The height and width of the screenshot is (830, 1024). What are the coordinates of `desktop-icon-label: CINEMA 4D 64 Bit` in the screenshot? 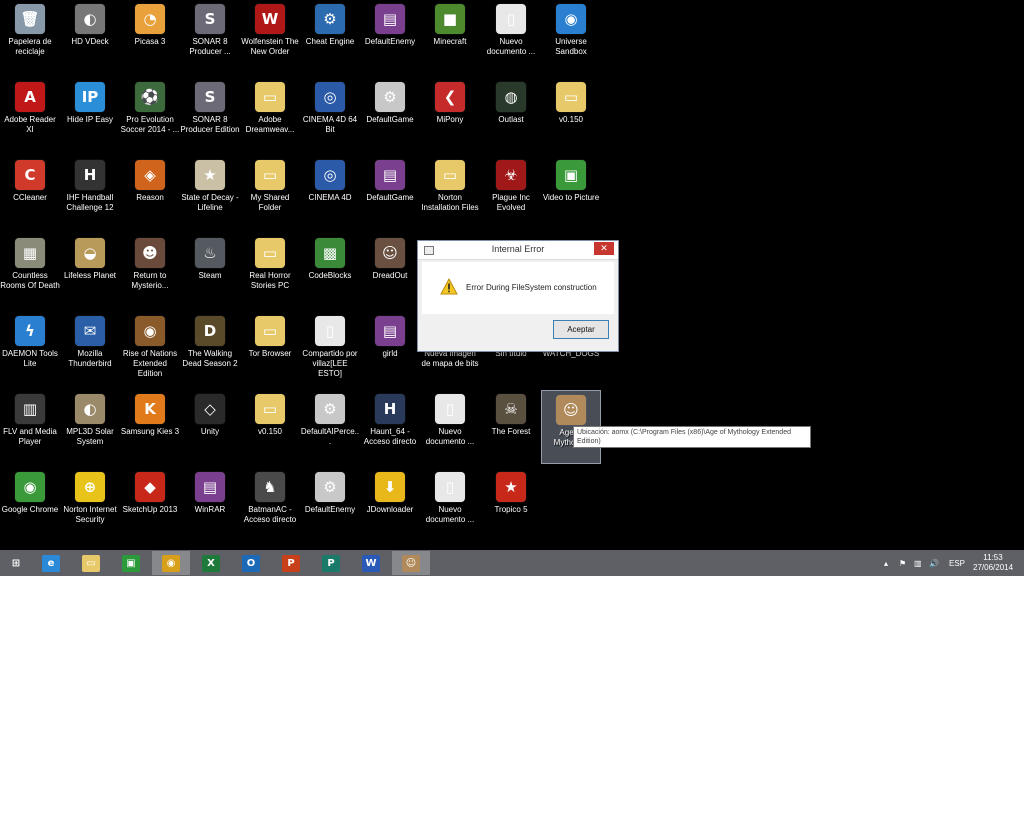 It's located at (330, 124).